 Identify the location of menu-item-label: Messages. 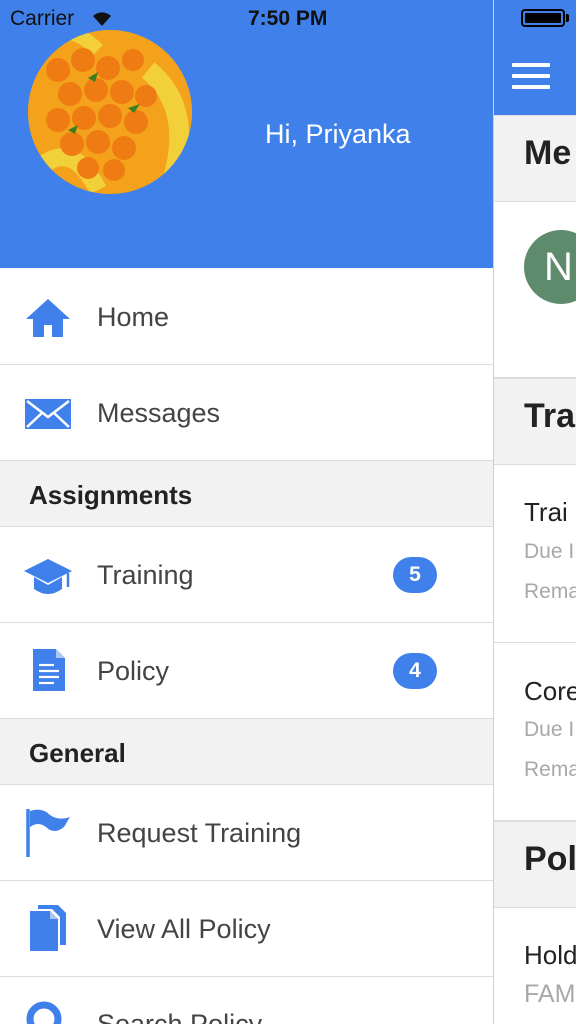
(159, 413).